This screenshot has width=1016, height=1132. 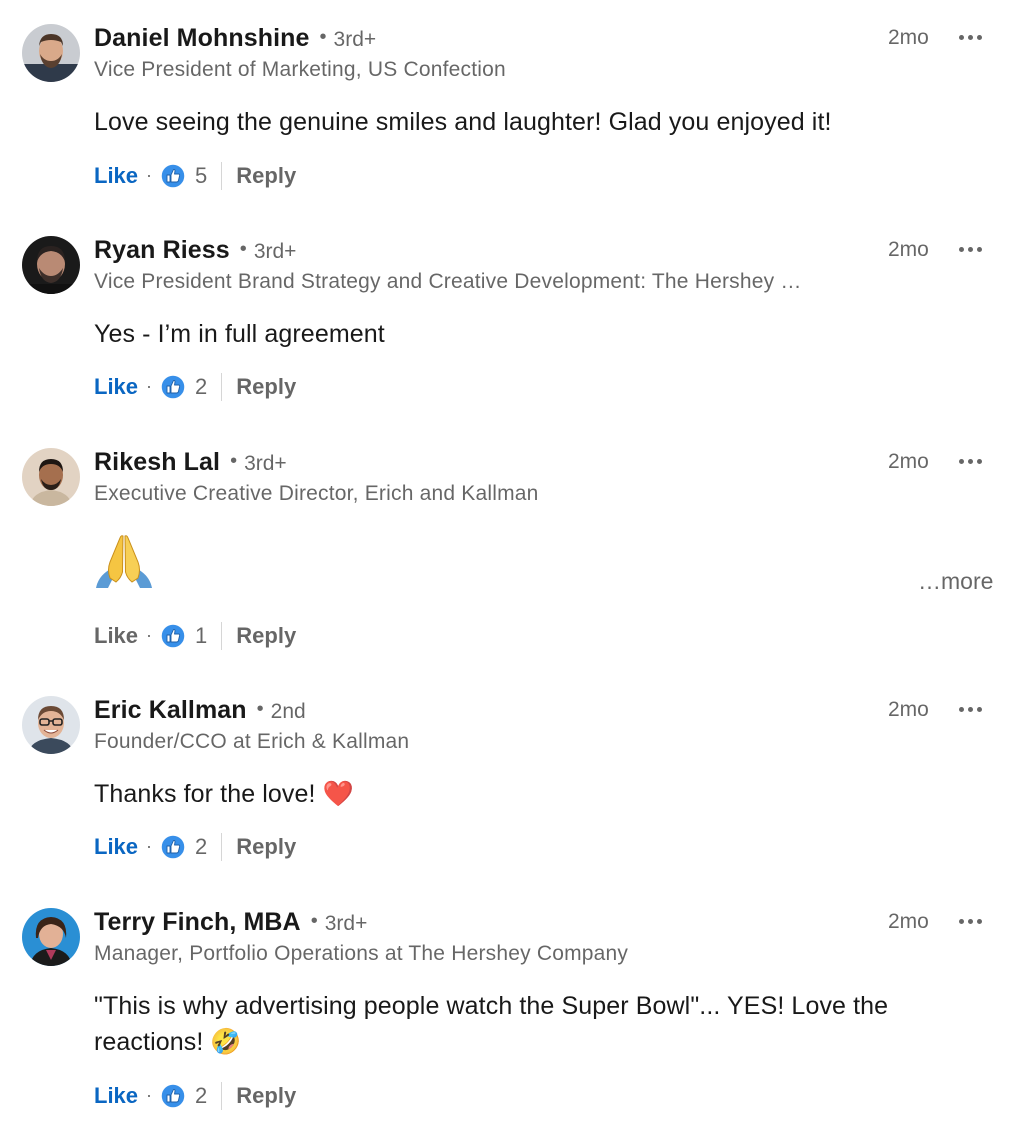 What do you see at coordinates (124, 561) in the screenshot?
I see `folded-hands-emoji` at bounding box center [124, 561].